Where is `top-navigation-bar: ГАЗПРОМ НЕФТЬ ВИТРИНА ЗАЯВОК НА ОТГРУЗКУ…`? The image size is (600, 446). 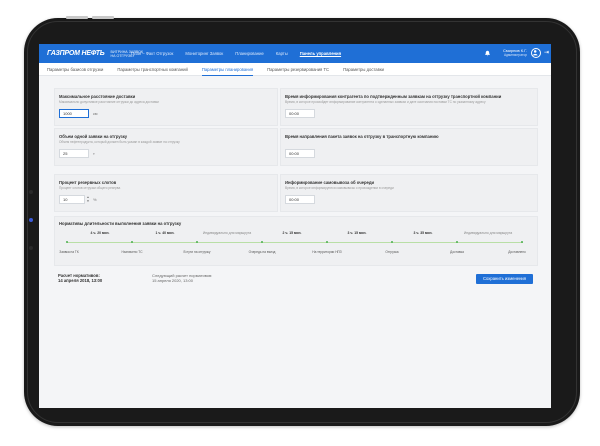
top-navigation-bar: ГАЗПРОМ НЕФТЬ ВИТРИНА ЗАЯВОК НА ОТГРУЗКУ… is located at coordinates (295, 53).